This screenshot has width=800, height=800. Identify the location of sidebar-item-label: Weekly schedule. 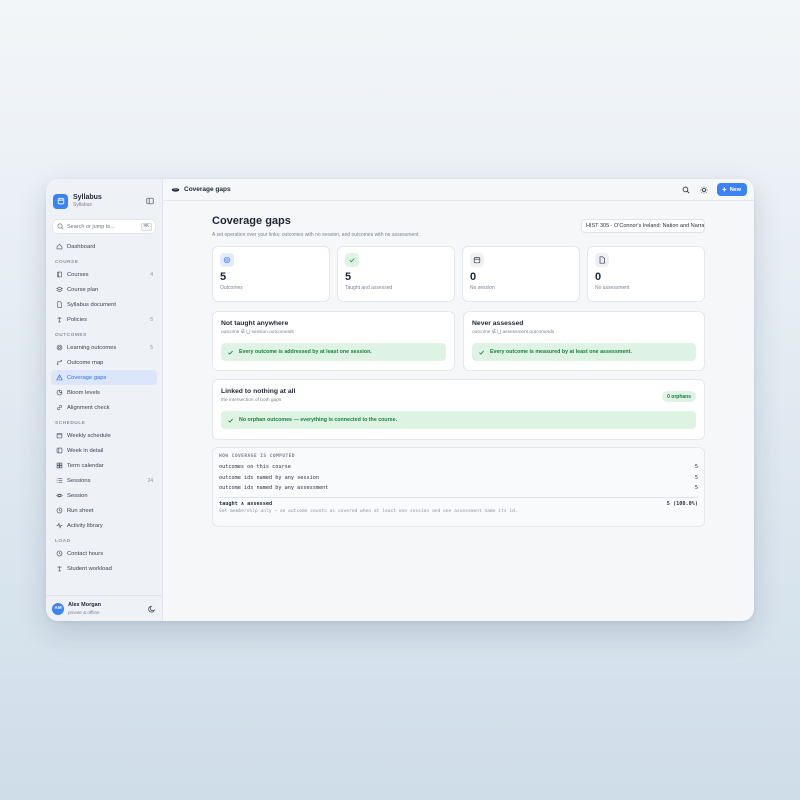
(89, 435).